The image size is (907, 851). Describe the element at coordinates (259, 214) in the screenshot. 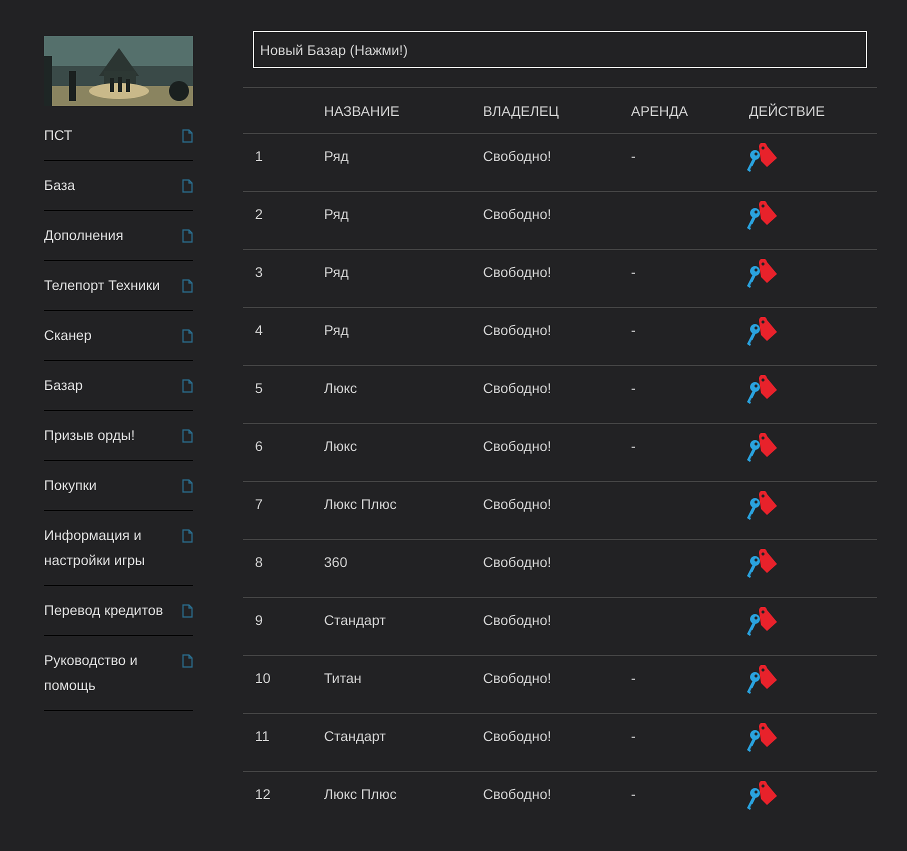

I see `row-number: 2` at that location.